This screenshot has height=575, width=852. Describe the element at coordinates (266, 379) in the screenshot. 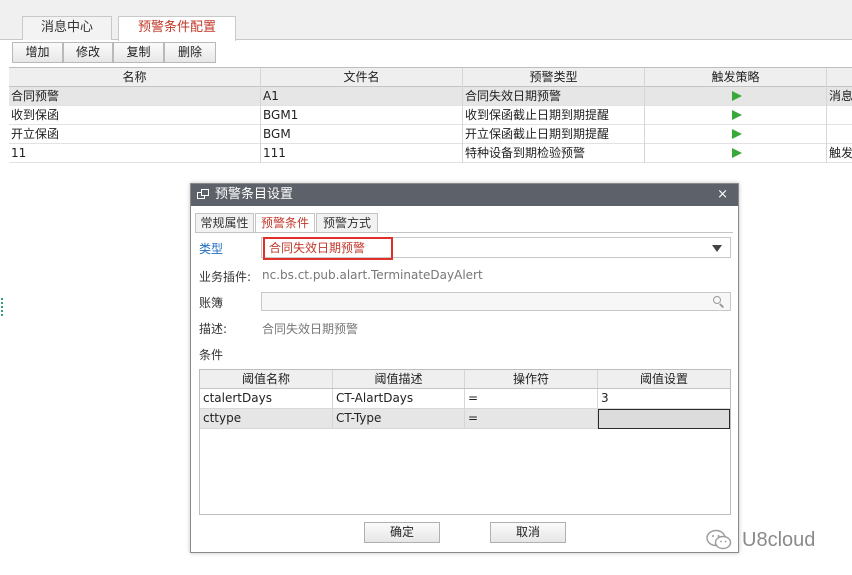

I see `column-header-threshold-name: 阈值名称` at that location.